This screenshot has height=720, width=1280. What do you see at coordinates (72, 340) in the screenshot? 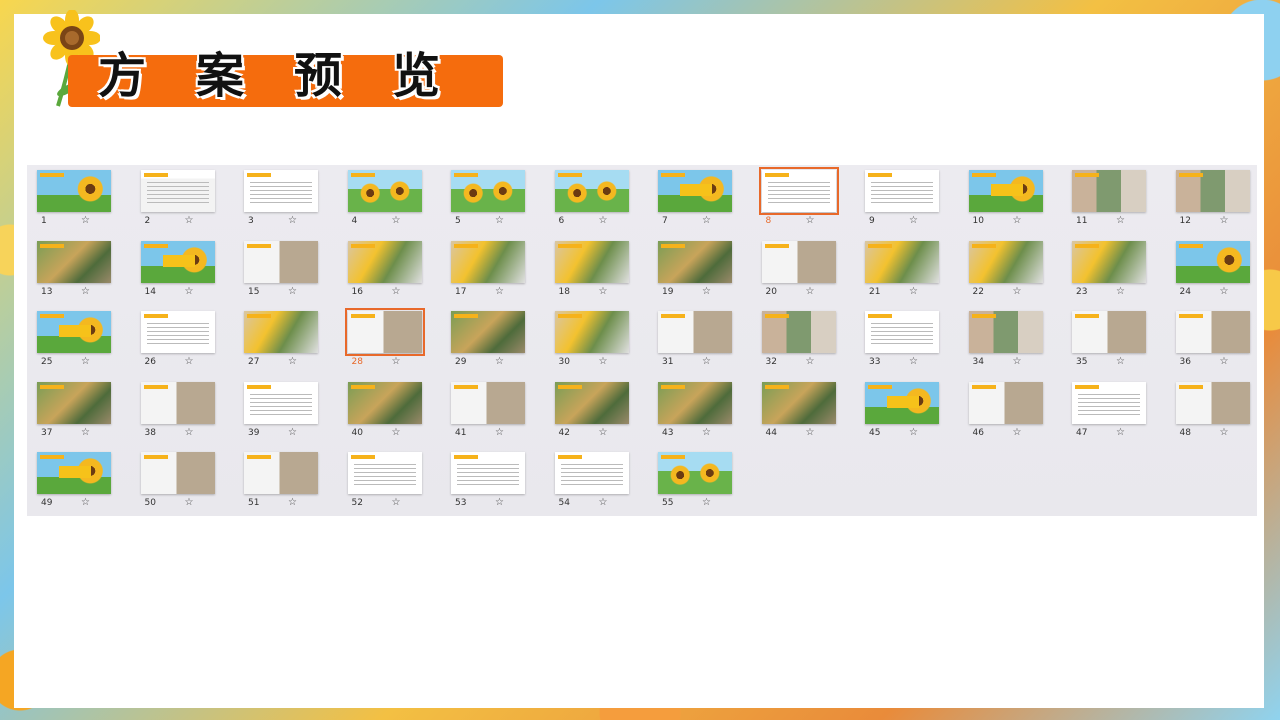
I see `slide-thumbnail-25: 25 ☆` at bounding box center [72, 340].